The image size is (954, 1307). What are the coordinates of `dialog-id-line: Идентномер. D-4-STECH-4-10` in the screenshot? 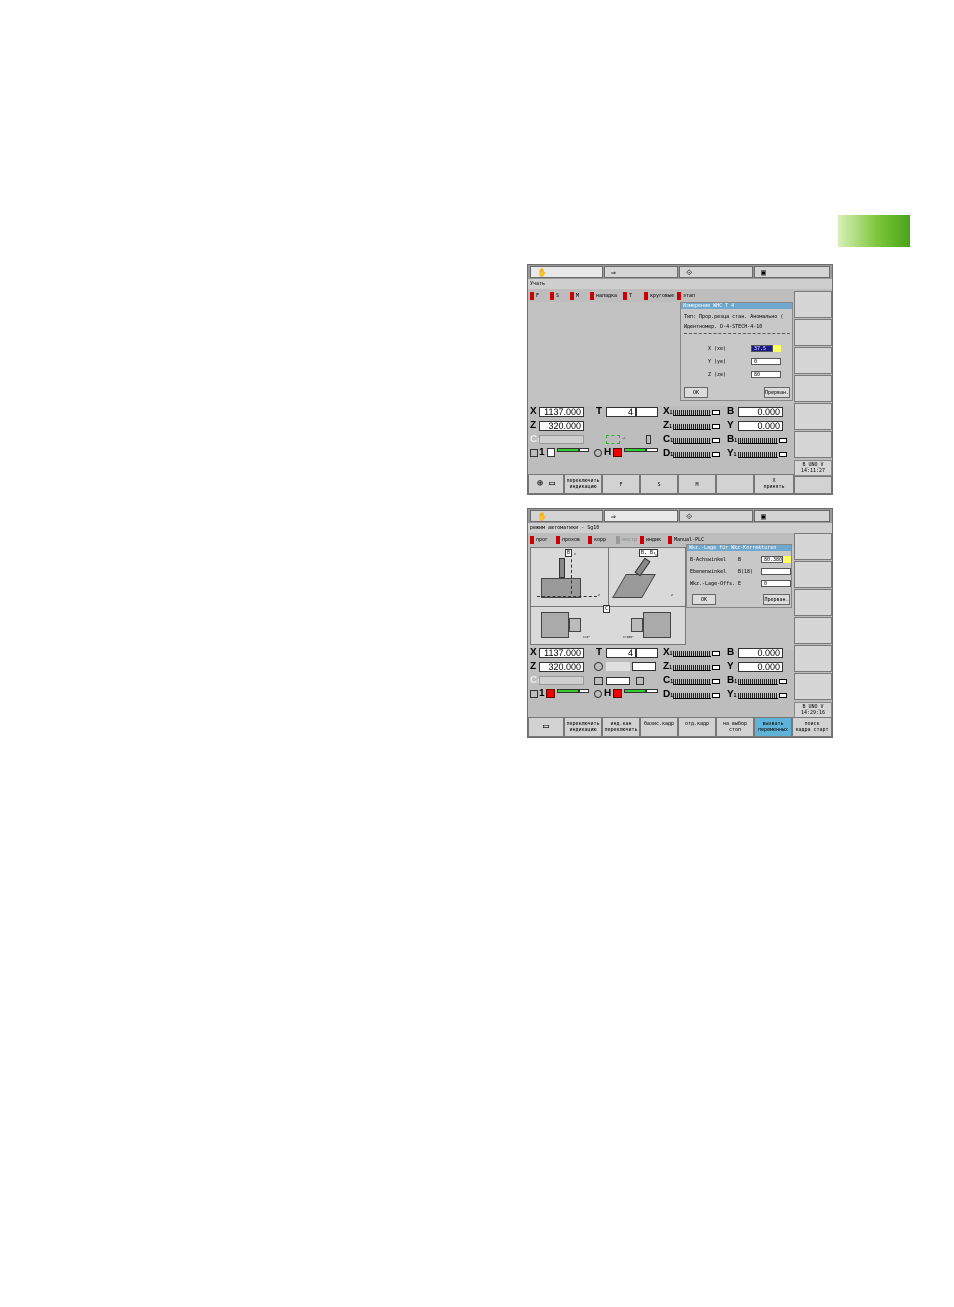 It's located at (723, 327).